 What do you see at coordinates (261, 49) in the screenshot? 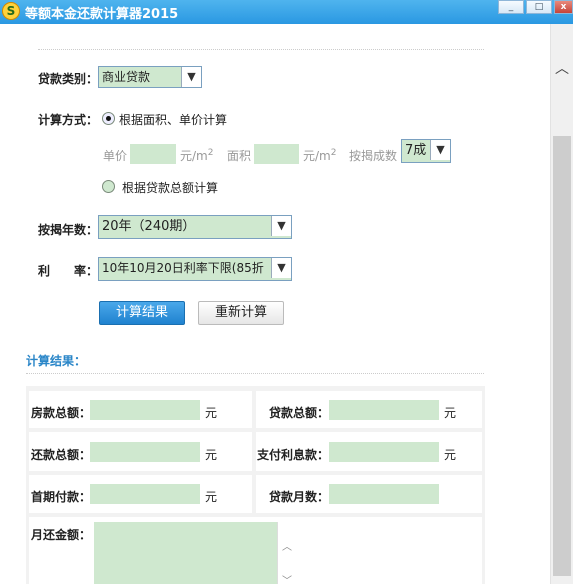
I see `top-divider` at bounding box center [261, 49].